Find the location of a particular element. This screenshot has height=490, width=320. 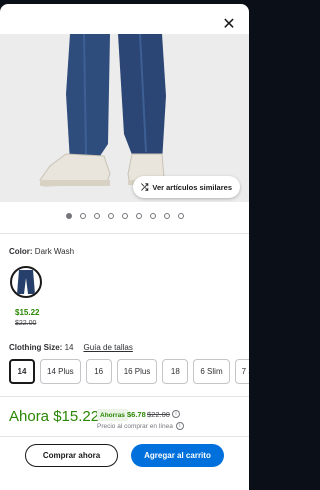

shuffle-icon: ⤮ is located at coordinates (145, 186).